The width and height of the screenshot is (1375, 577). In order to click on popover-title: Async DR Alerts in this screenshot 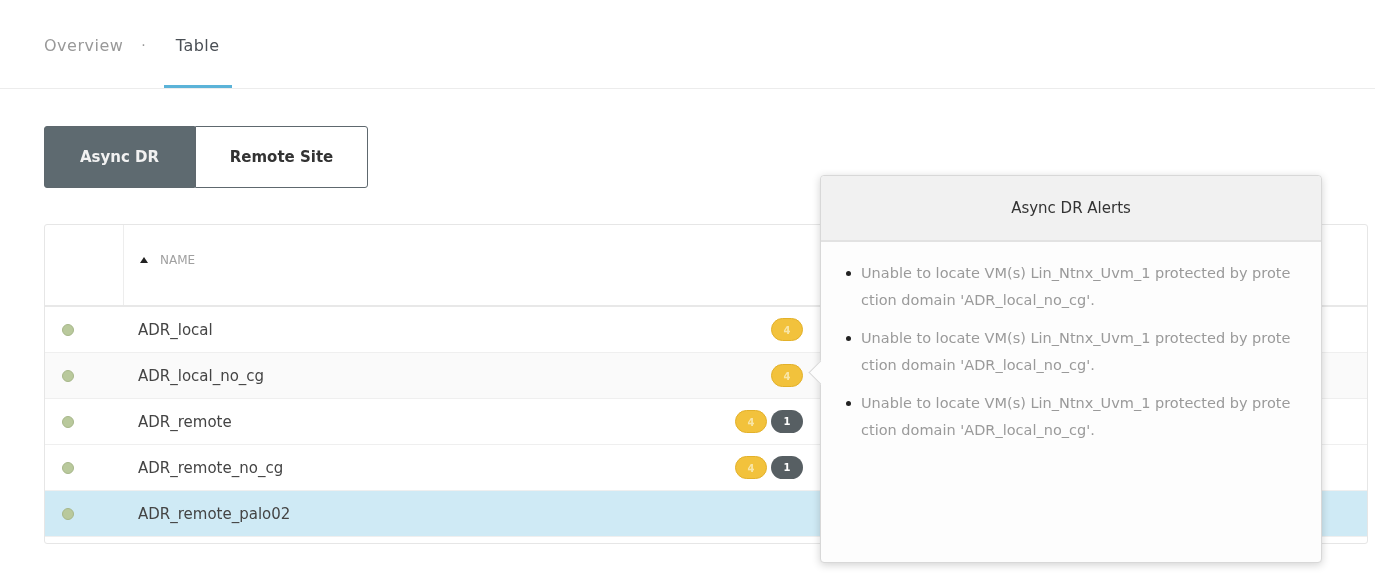, I will do `click(1071, 209)`.